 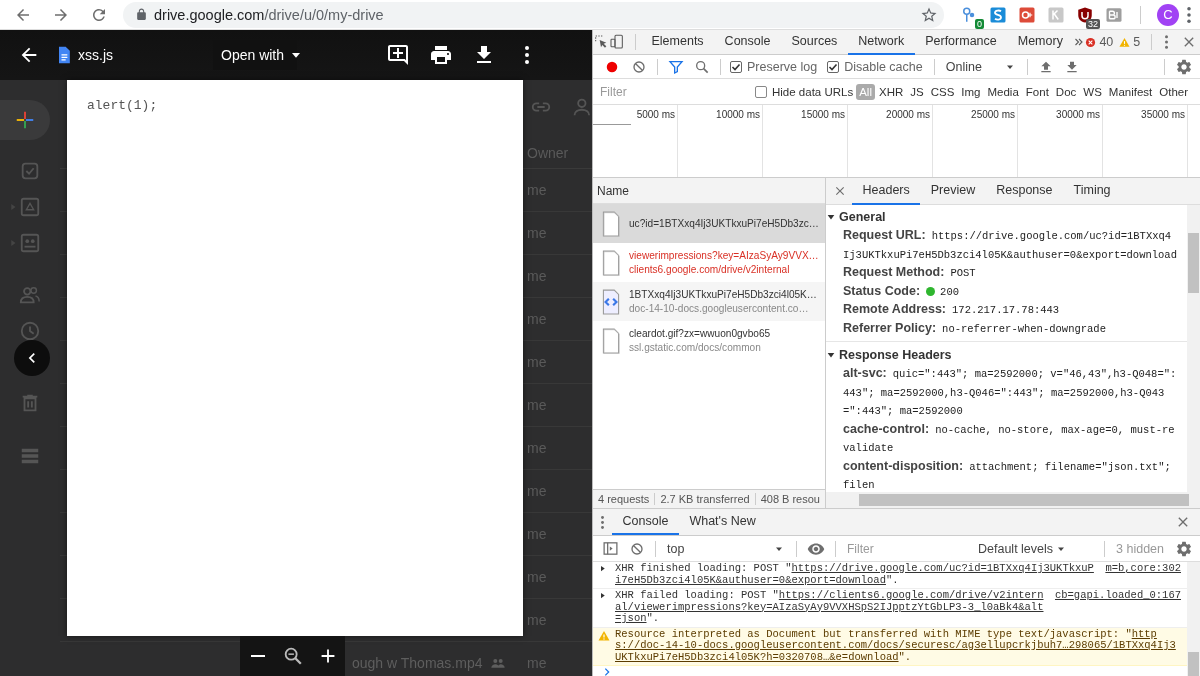 What do you see at coordinates (980, 66) in the screenshot?
I see `throttling-dropdown: Online` at bounding box center [980, 66].